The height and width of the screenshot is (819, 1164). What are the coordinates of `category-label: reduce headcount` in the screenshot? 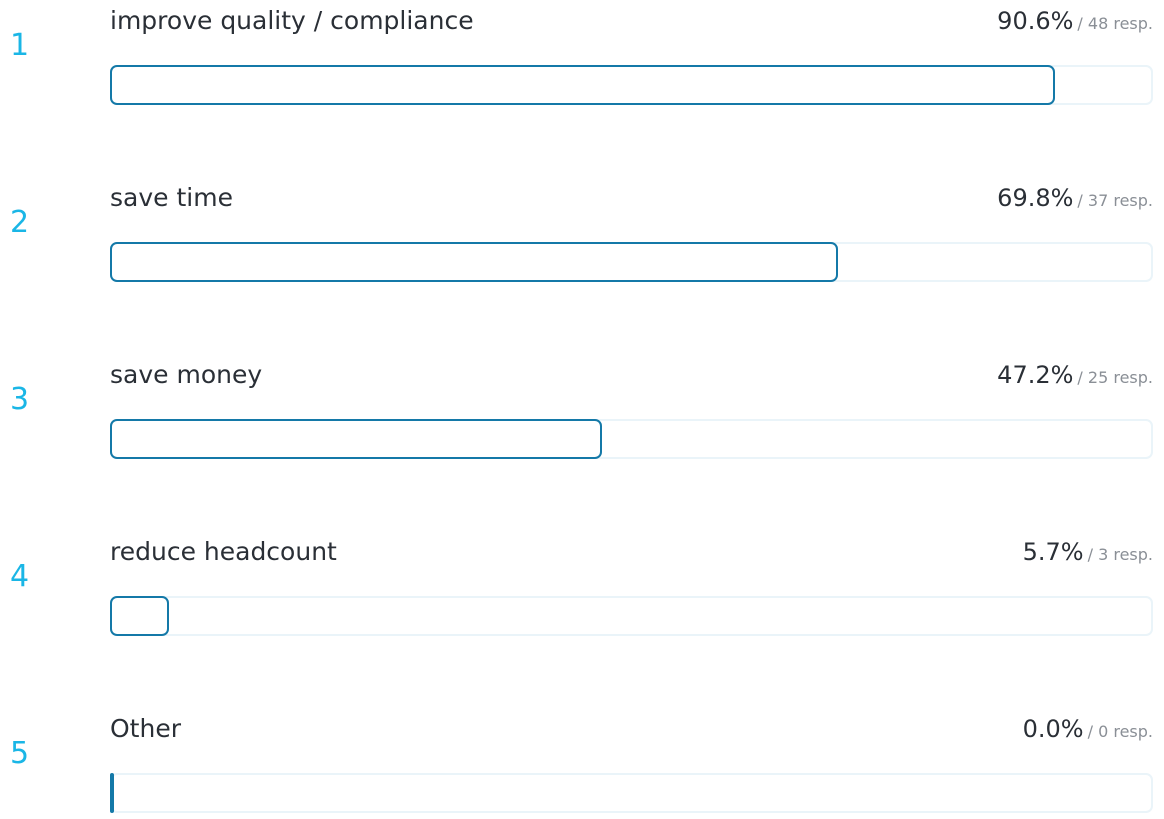 It's located at (223, 551).